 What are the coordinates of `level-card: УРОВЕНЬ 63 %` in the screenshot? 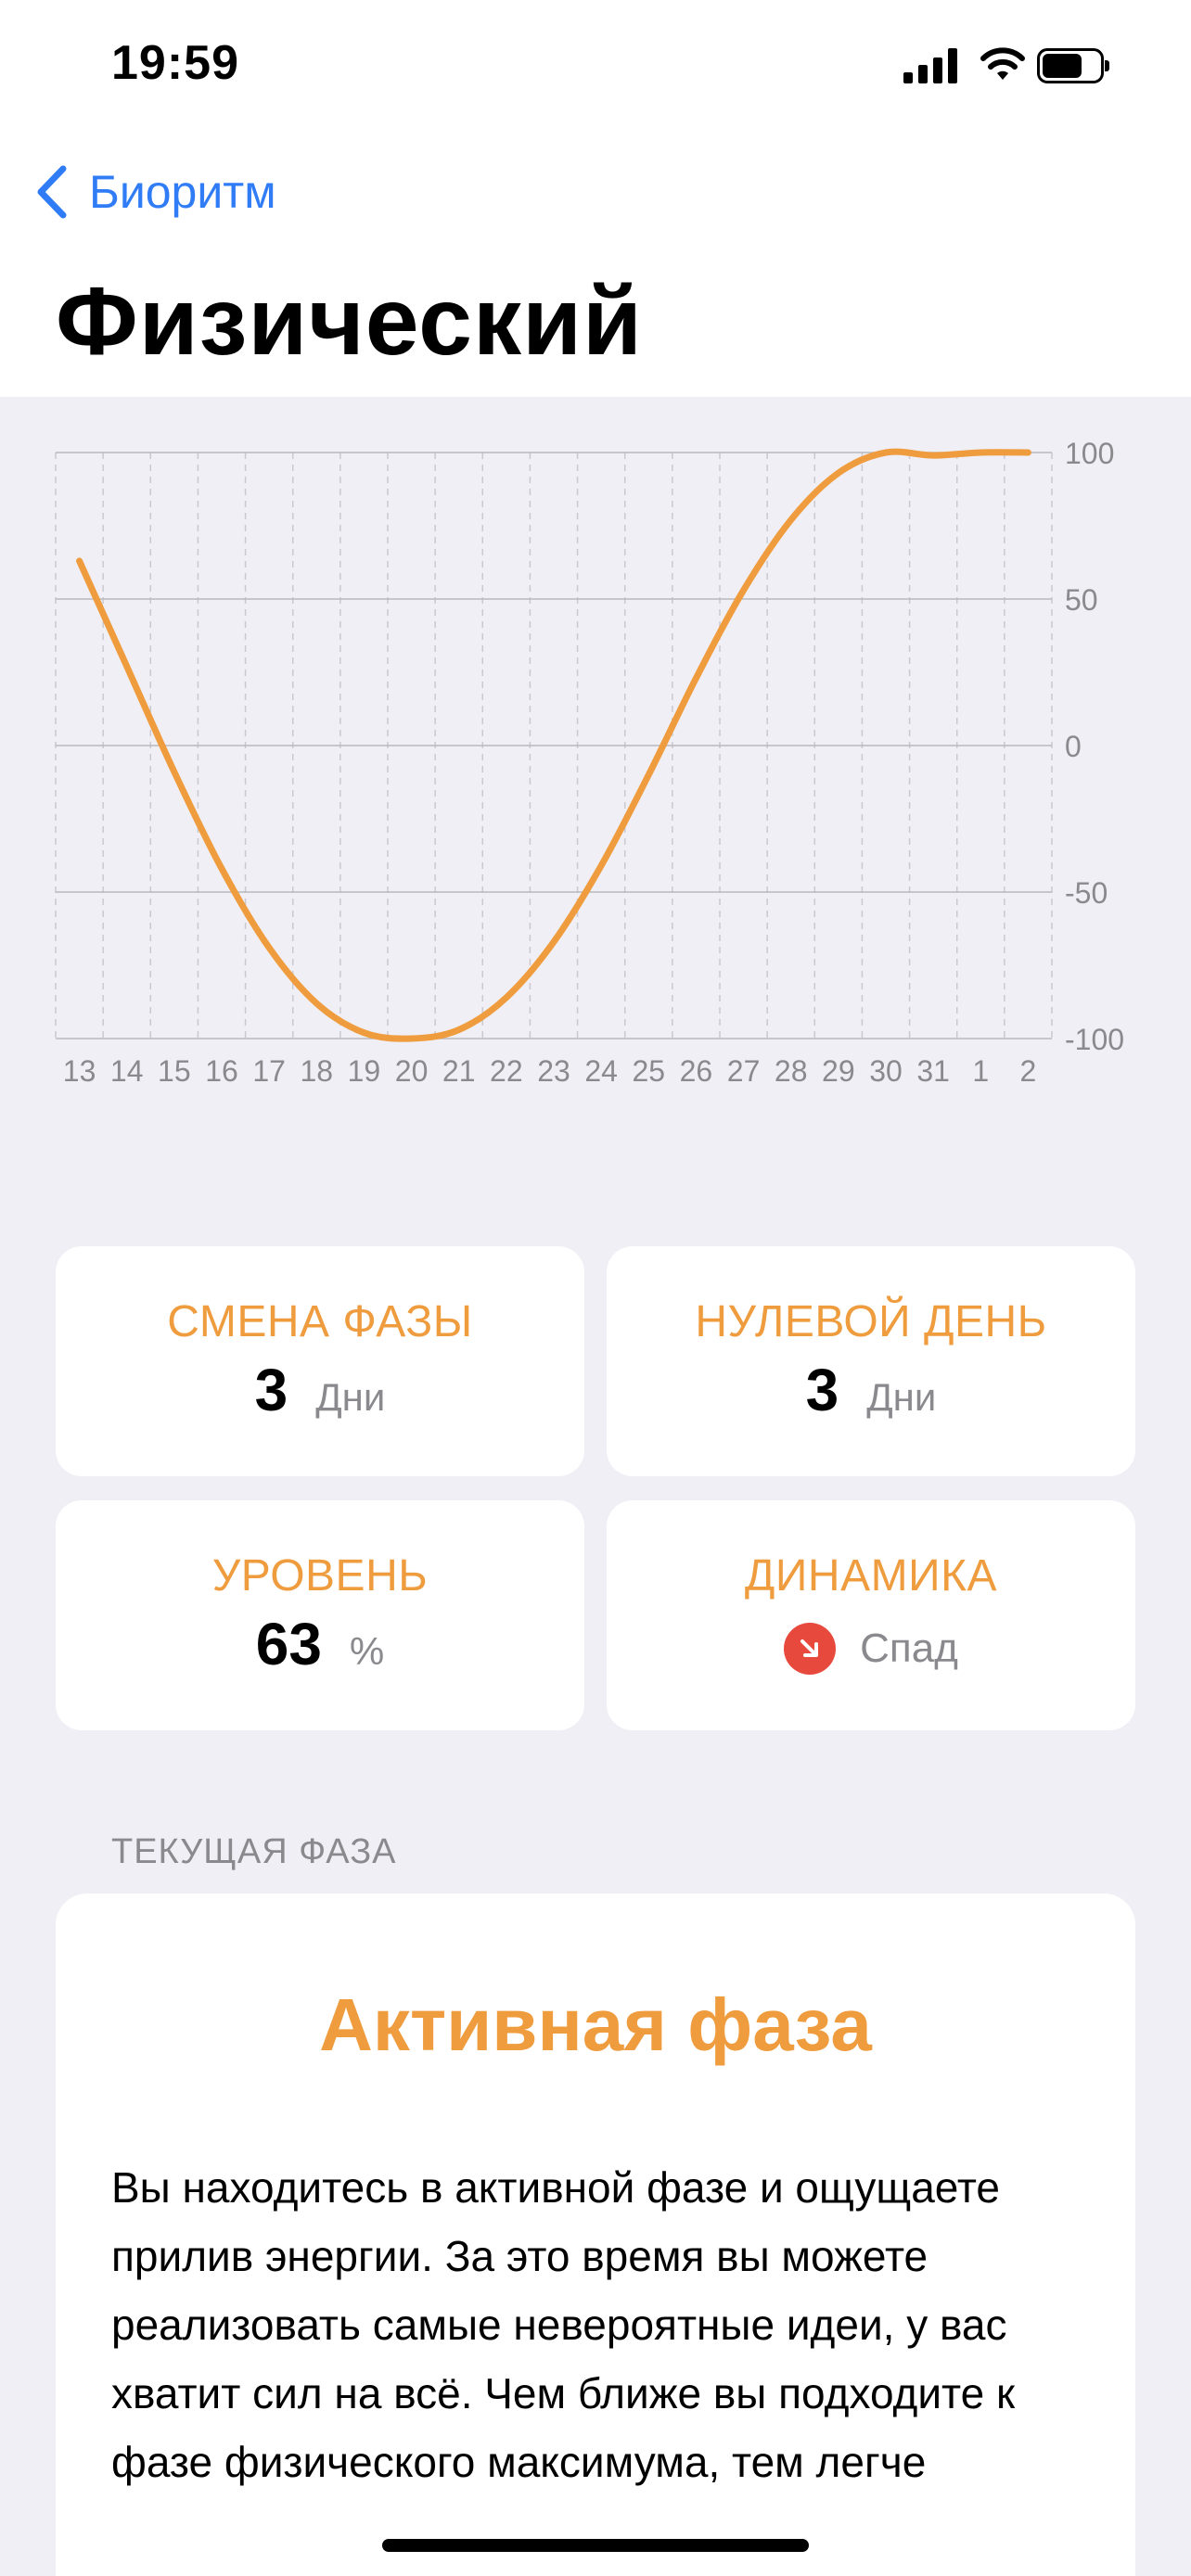 It's located at (320, 1615).